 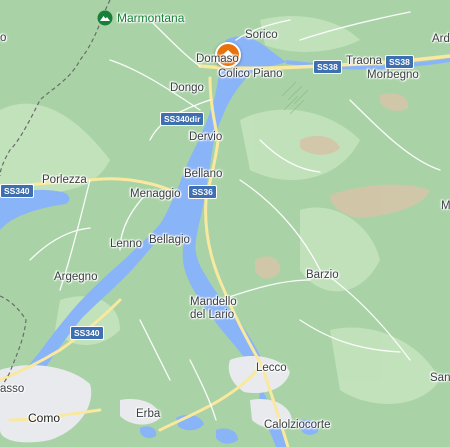 What do you see at coordinates (261, 35) in the screenshot?
I see `place-label-sorico: Sorico` at bounding box center [261, 35].